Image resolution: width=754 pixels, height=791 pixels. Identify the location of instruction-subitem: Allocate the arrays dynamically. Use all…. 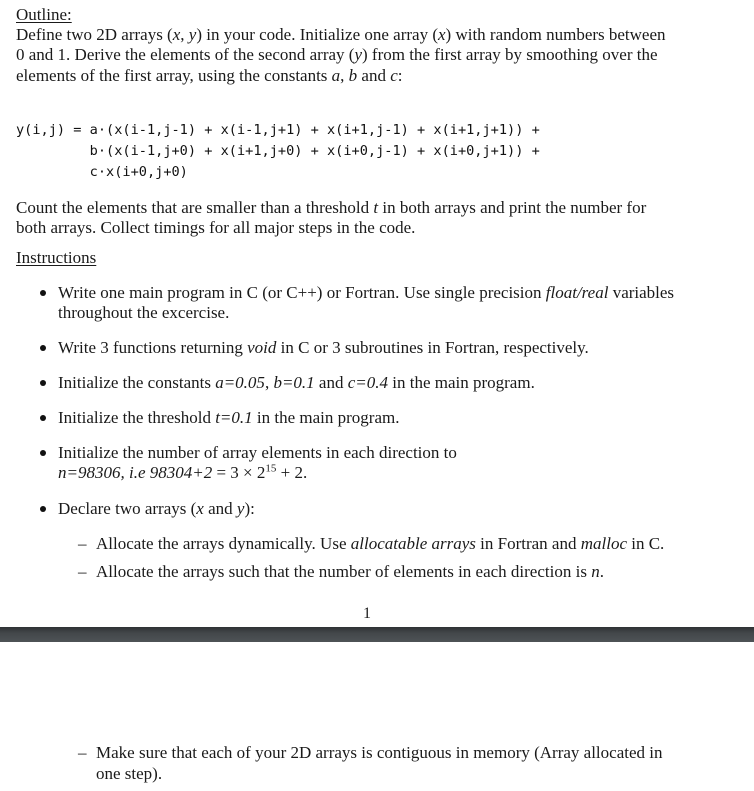
(380, 543).